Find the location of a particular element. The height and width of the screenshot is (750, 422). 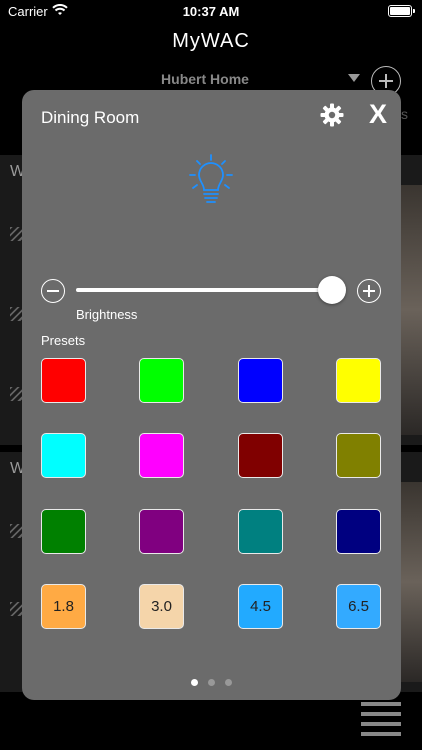

preset-swatch: 6.5 is located at coordinates (358, 606).